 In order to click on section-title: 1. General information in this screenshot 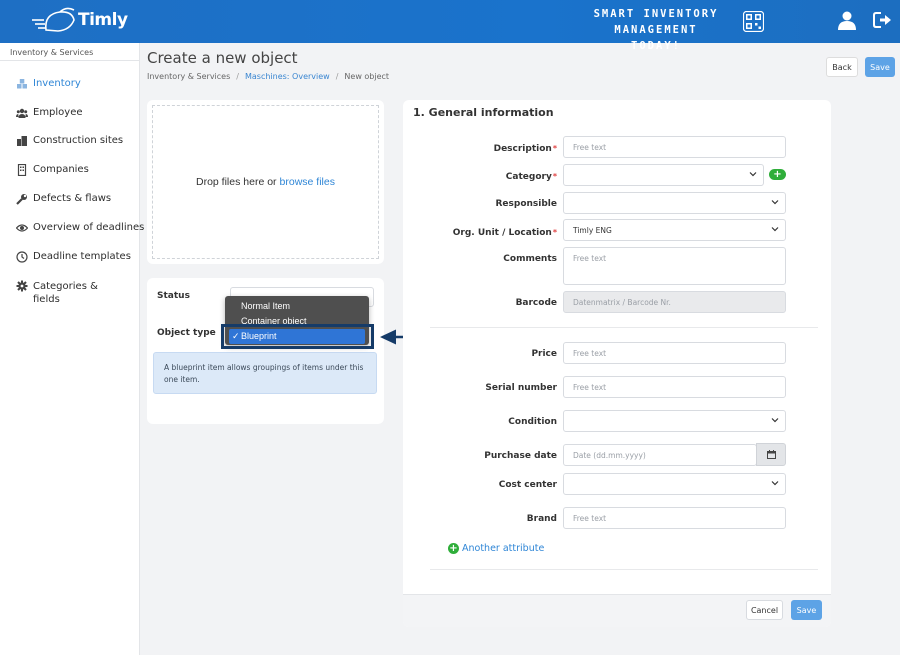, I will do `click(483, 112)`.